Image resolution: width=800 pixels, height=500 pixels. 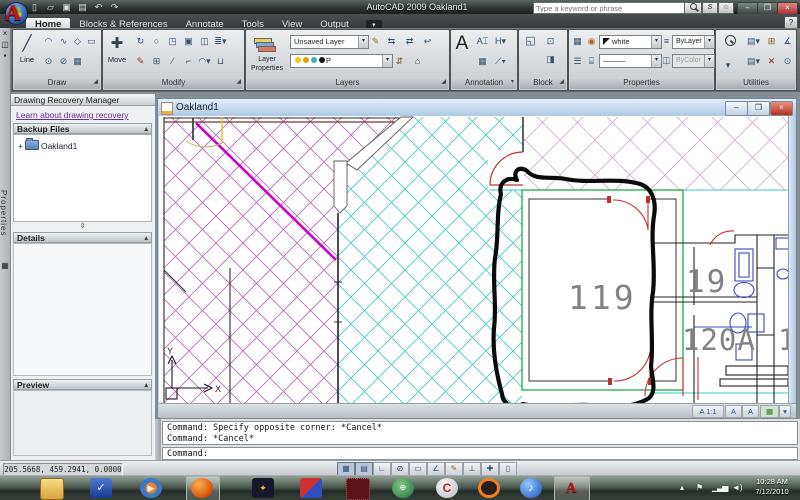 What do you see at coordinates (550, 41) in the screenshot?
I see `create-block-icon: ⊡` at bounding box center [550, 41].